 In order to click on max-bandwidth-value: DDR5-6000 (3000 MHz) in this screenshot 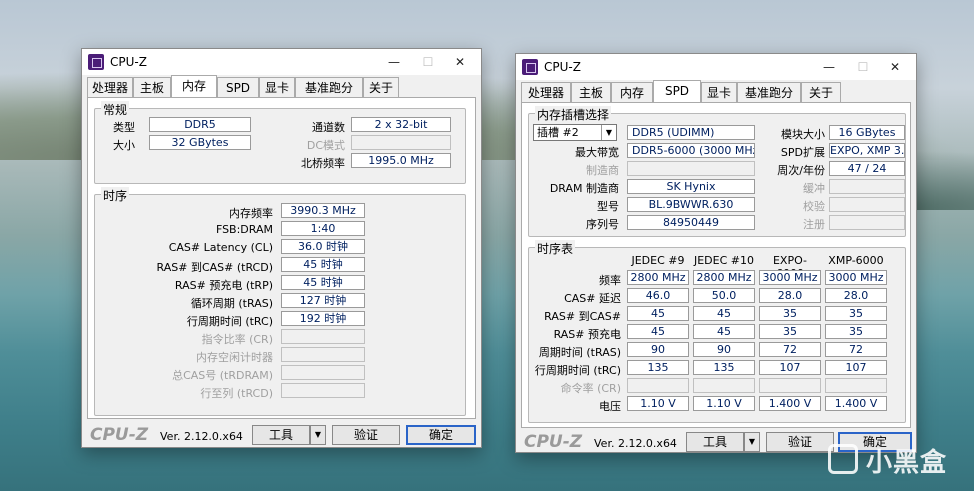, I will do `click(691, 150)`.